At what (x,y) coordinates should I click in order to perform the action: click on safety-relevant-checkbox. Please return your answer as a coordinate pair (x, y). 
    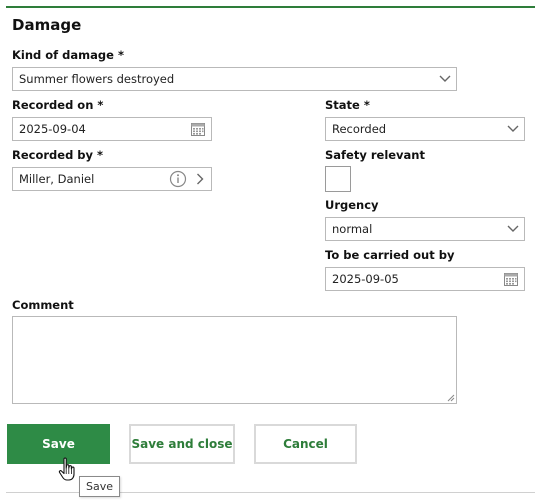
    Looking at the image, I should click on (338, 179).